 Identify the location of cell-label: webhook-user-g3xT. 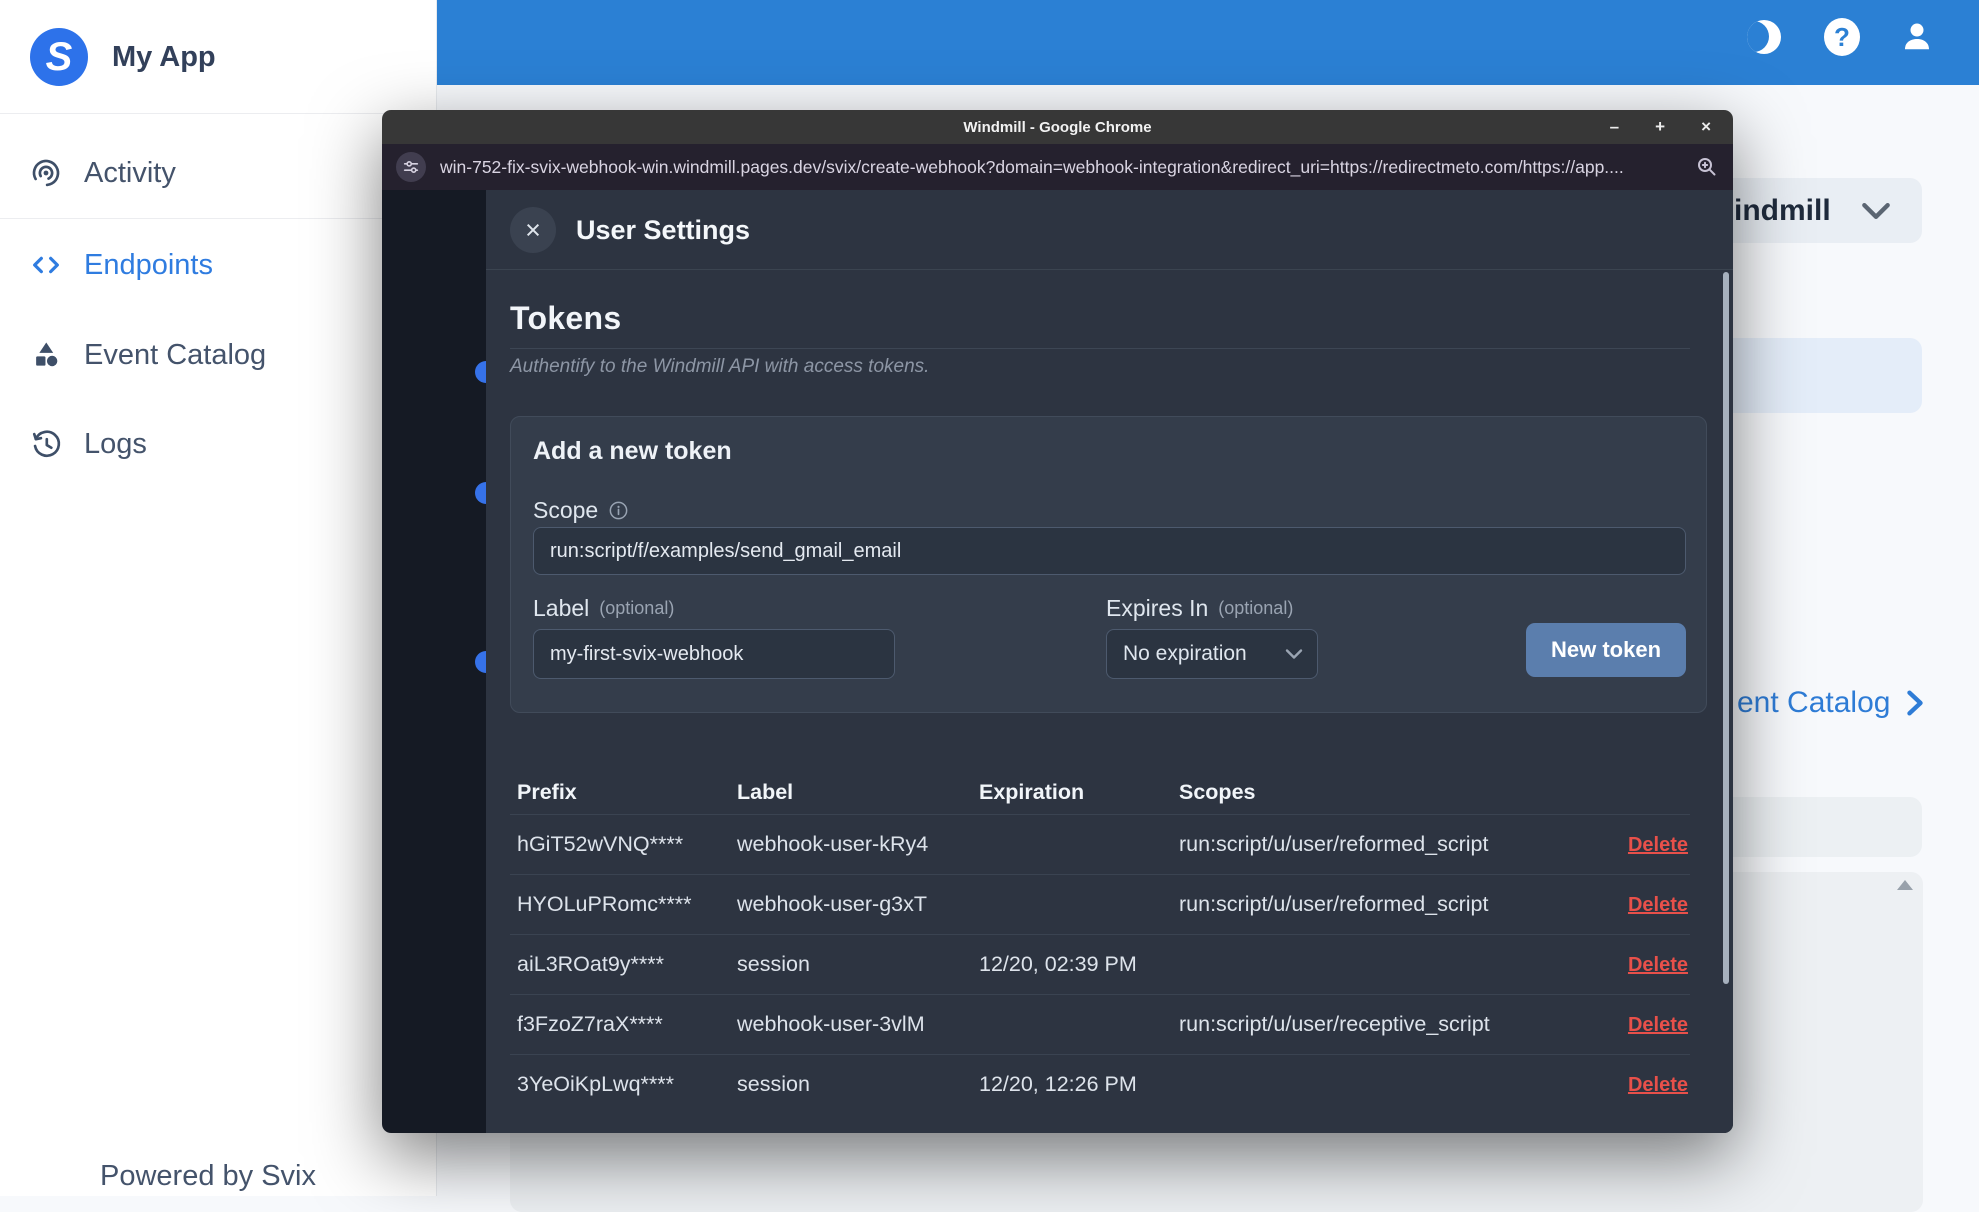
(832, 904).